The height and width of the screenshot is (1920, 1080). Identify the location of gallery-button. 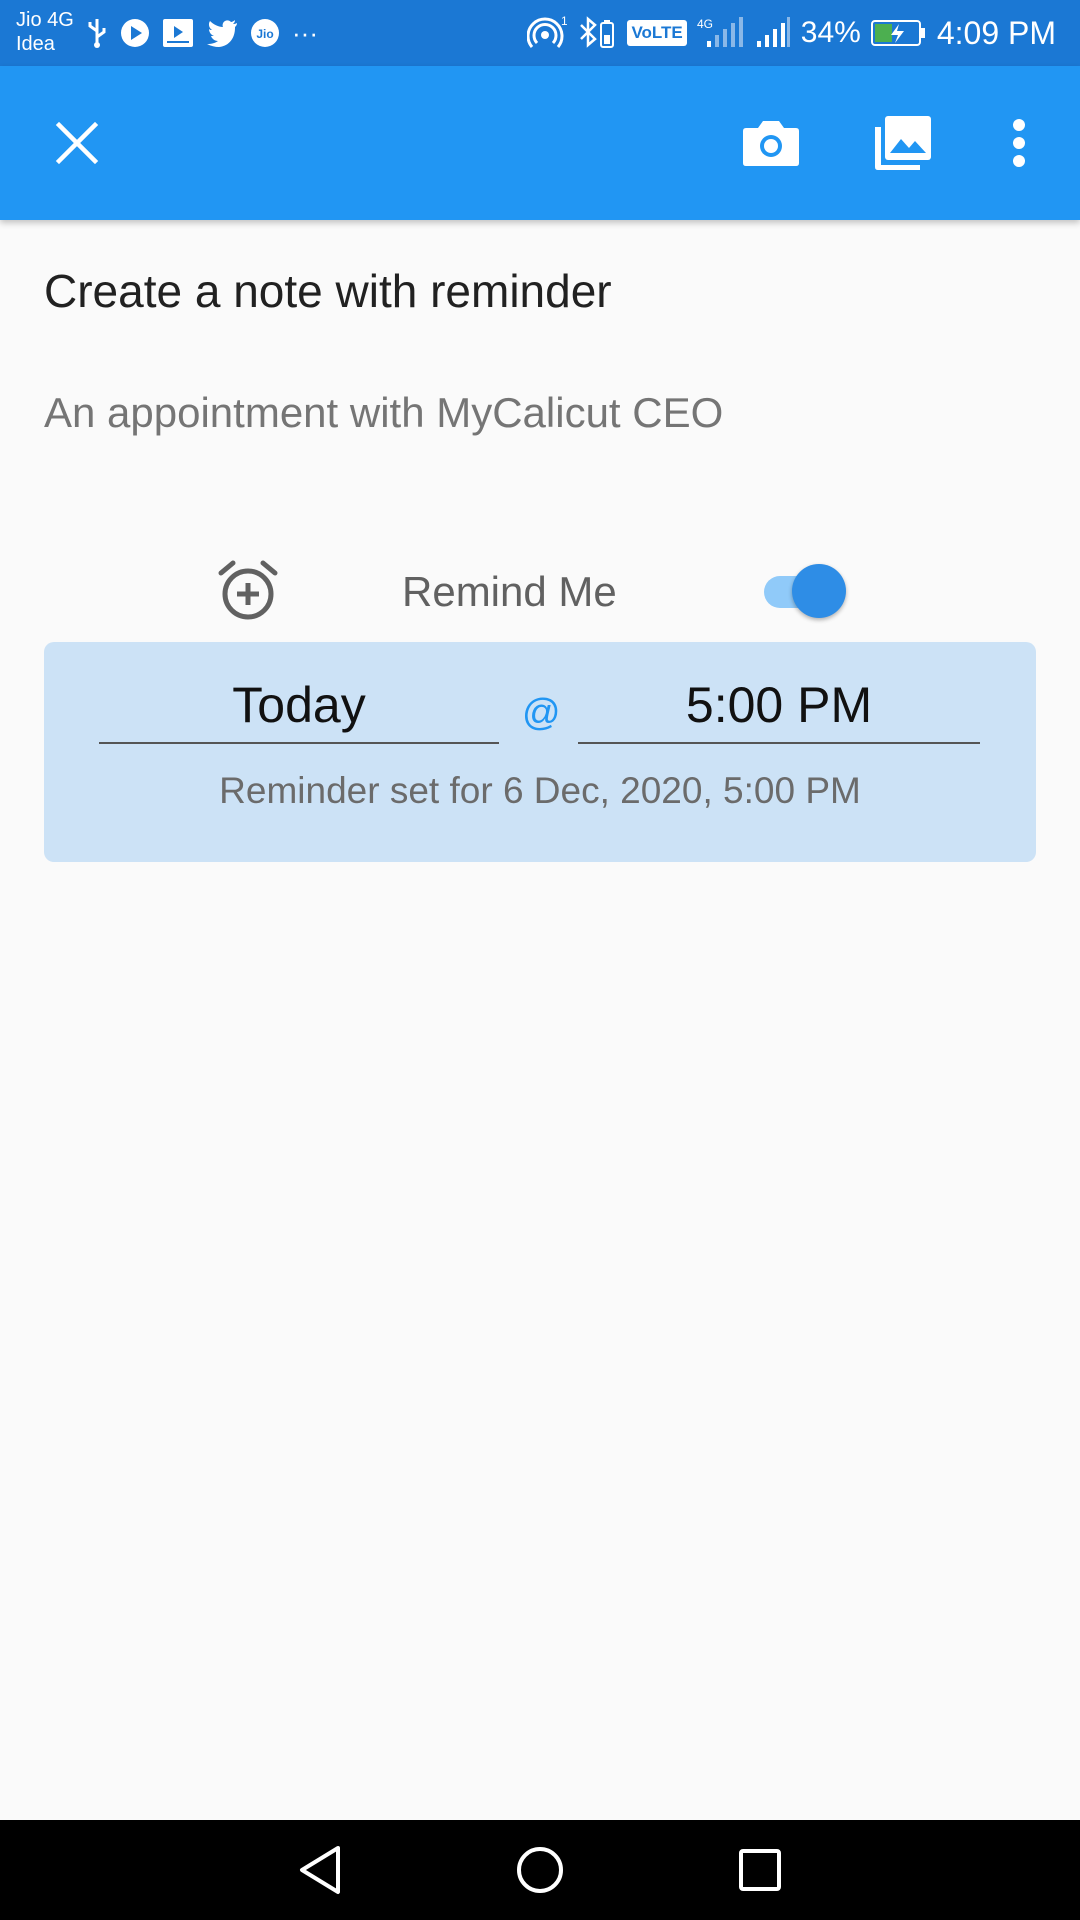
(903, 143).